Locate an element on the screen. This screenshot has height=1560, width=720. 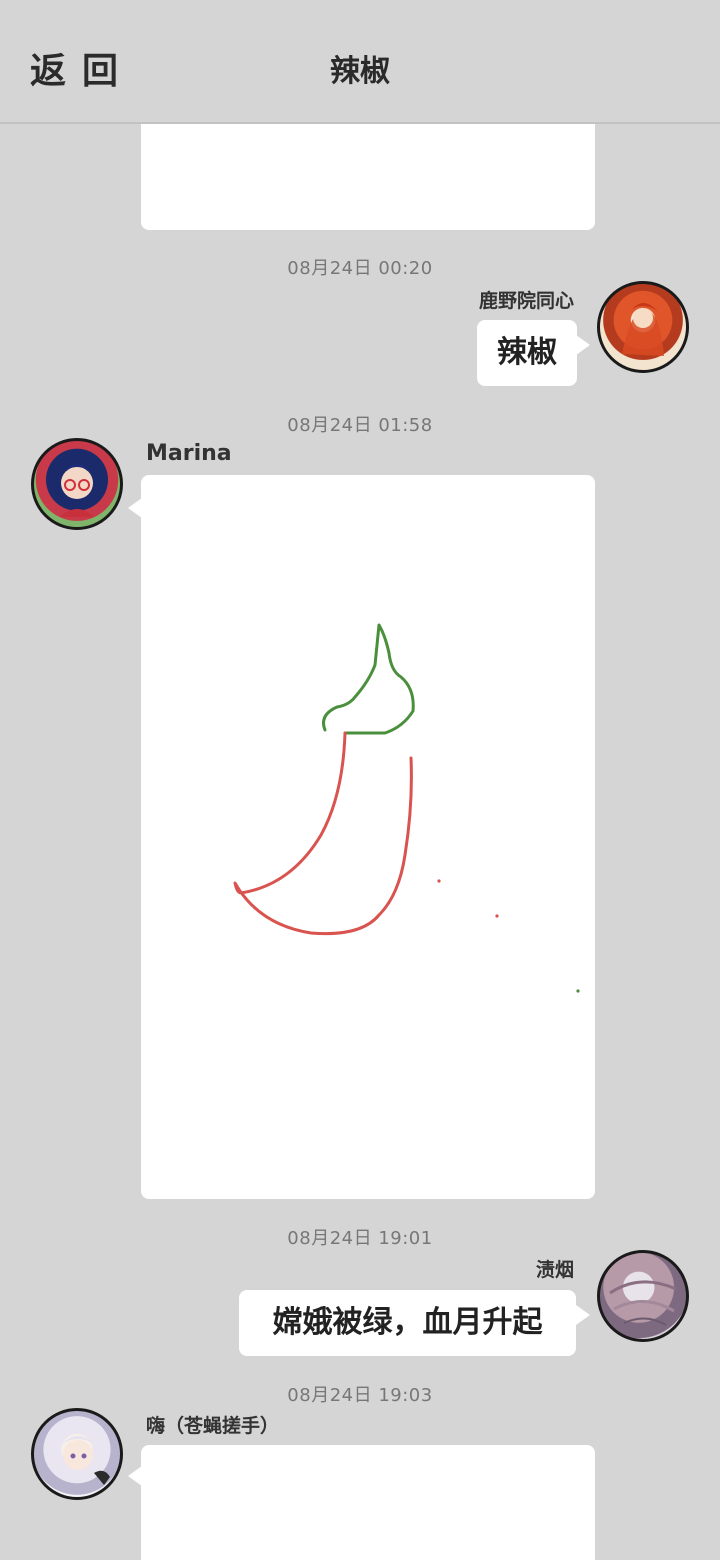
message-text: 嫦娥被绿，血月升起 is located at coordinates (407, 1322).